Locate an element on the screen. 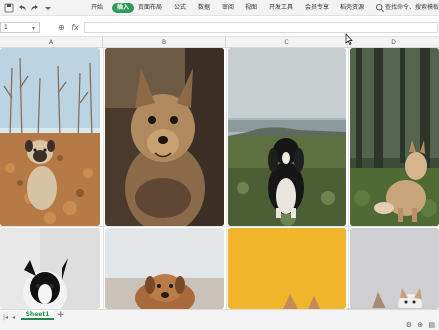  redo-icon is located at coordinates (35, 8).